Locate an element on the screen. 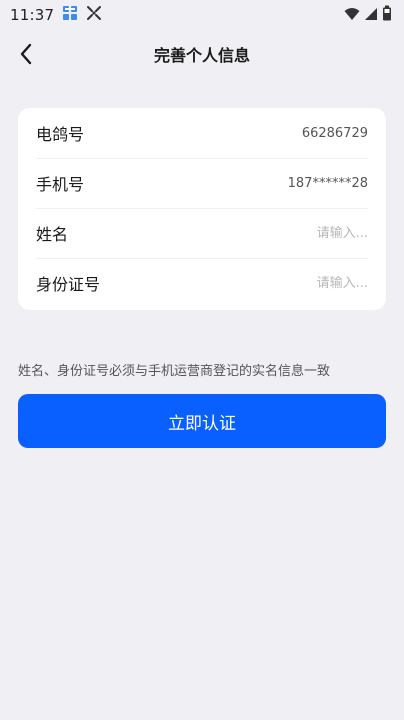  id-number-input is located at coordinates (298, 283).